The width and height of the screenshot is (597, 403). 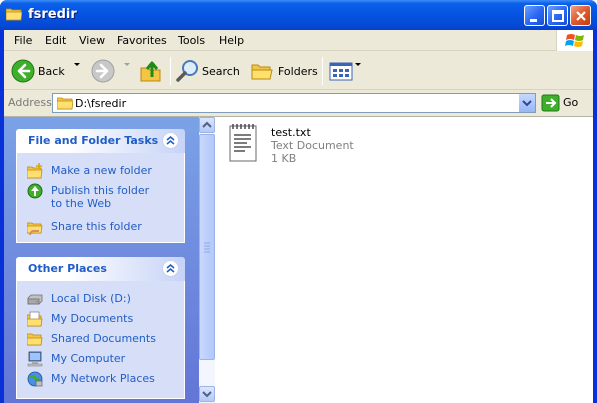 What do you see at coordinates (35, 191) in the screenshot?
I see `publish-web-icon` at bounding box center [35, 191].